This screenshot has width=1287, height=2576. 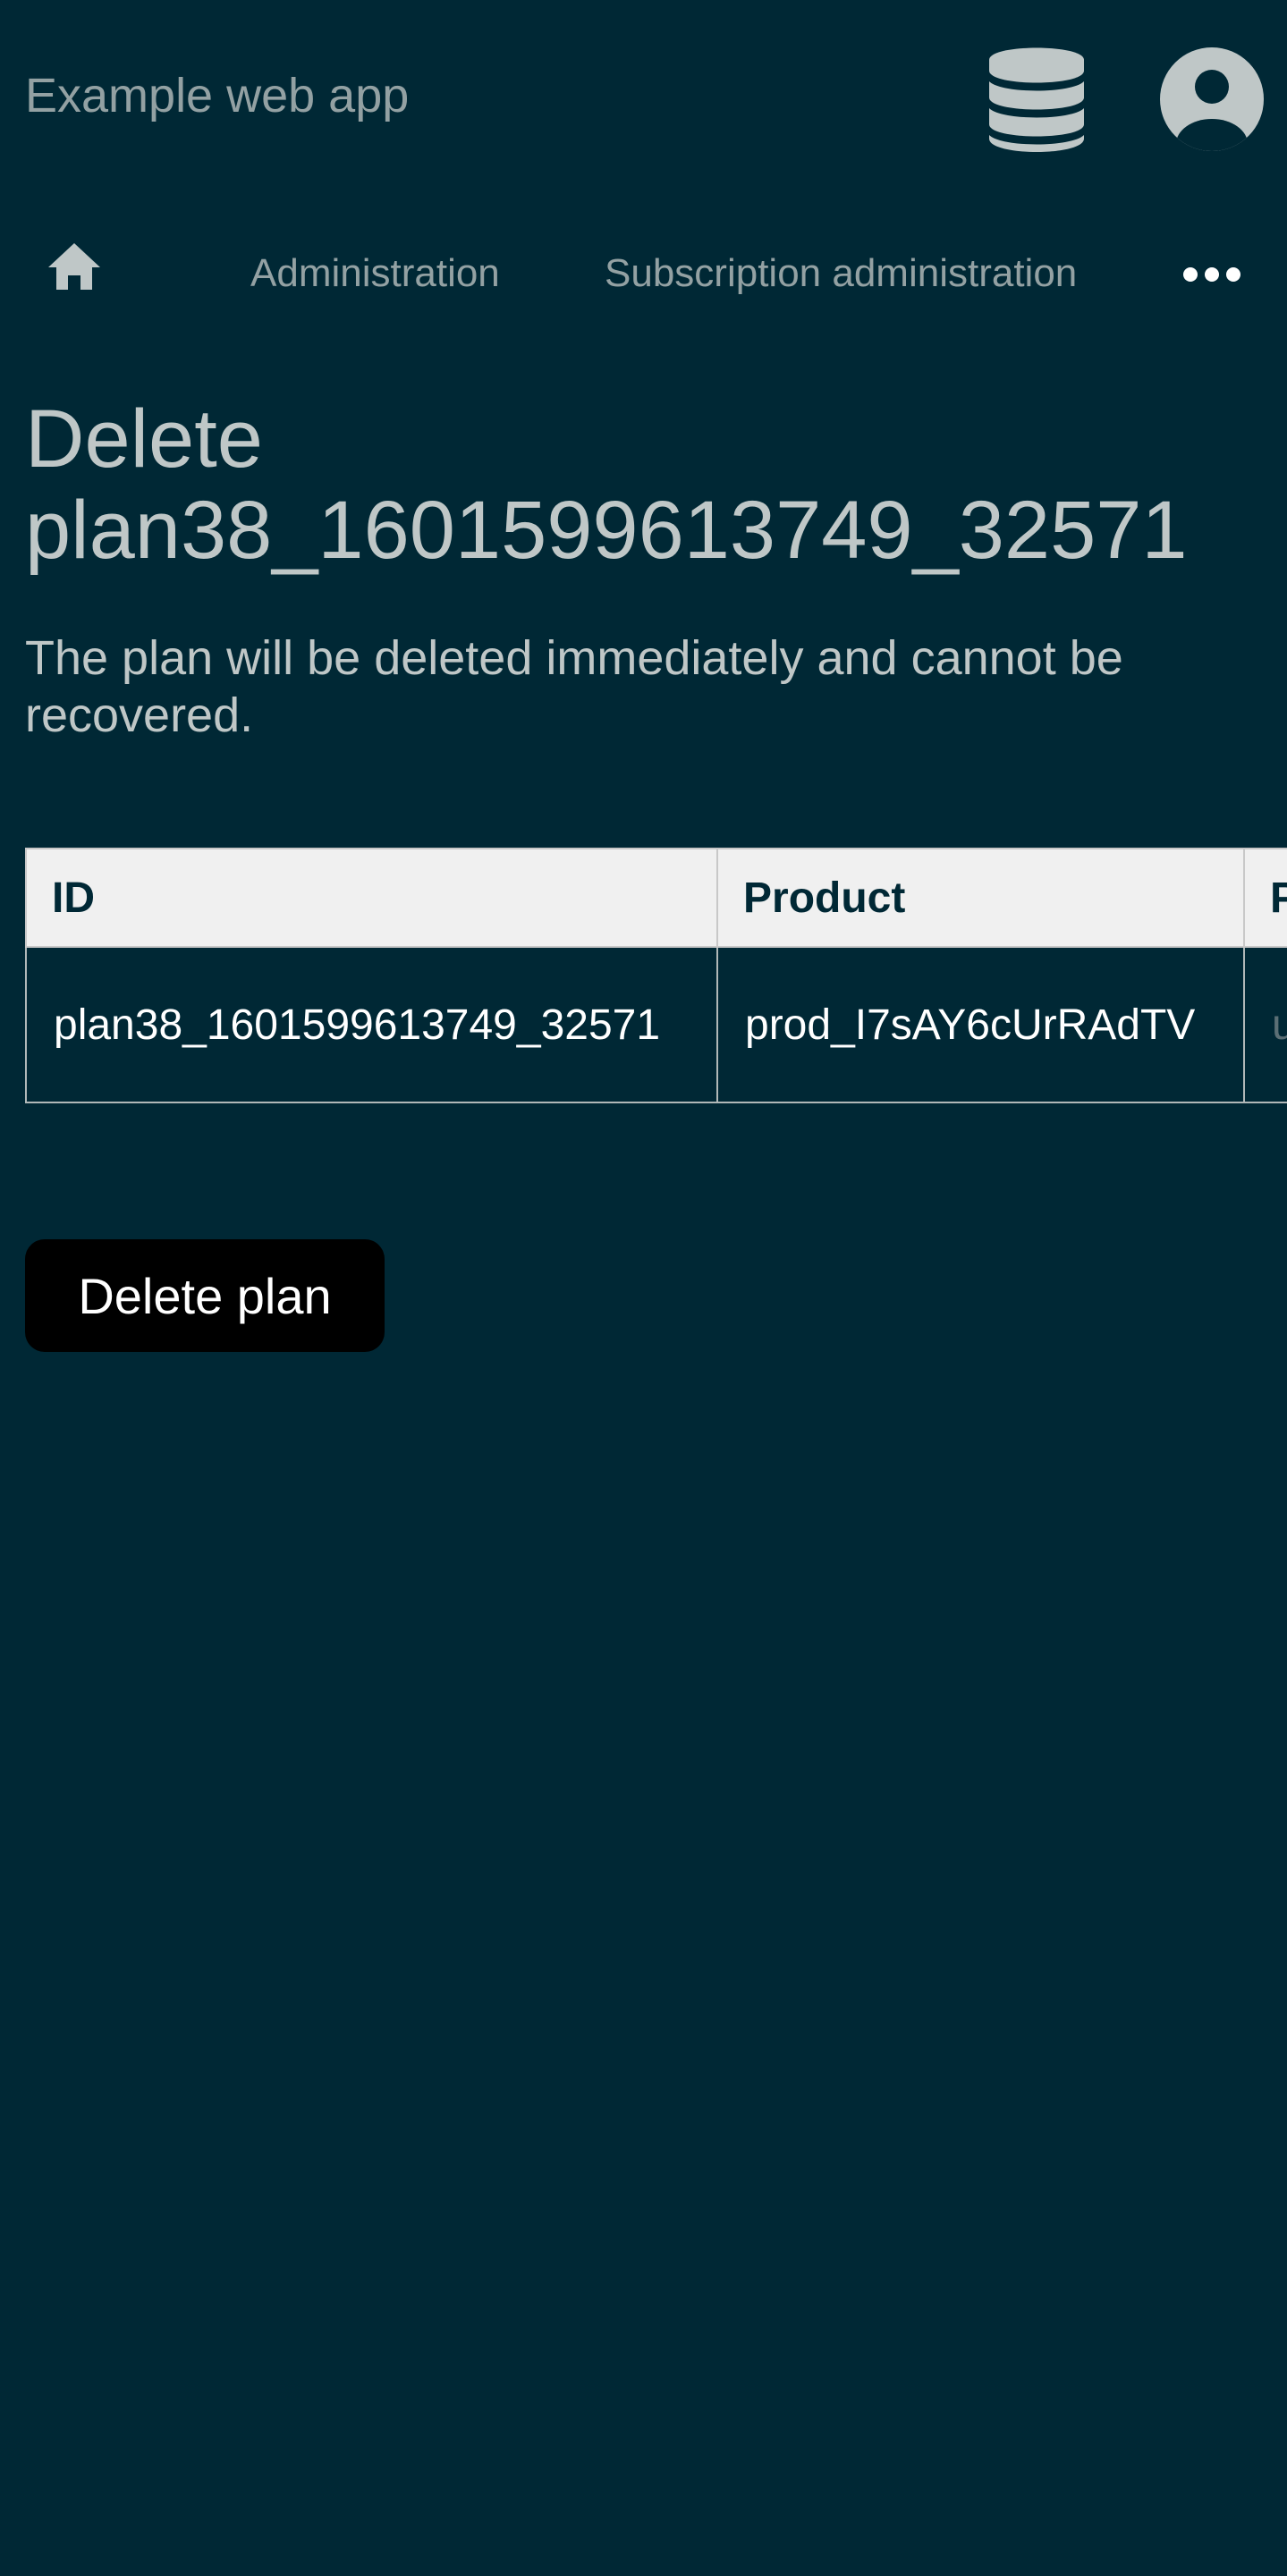 I want to click on cell-product: prod_I7sAY6cUrRAdTV, so click(x=980, y=1024).